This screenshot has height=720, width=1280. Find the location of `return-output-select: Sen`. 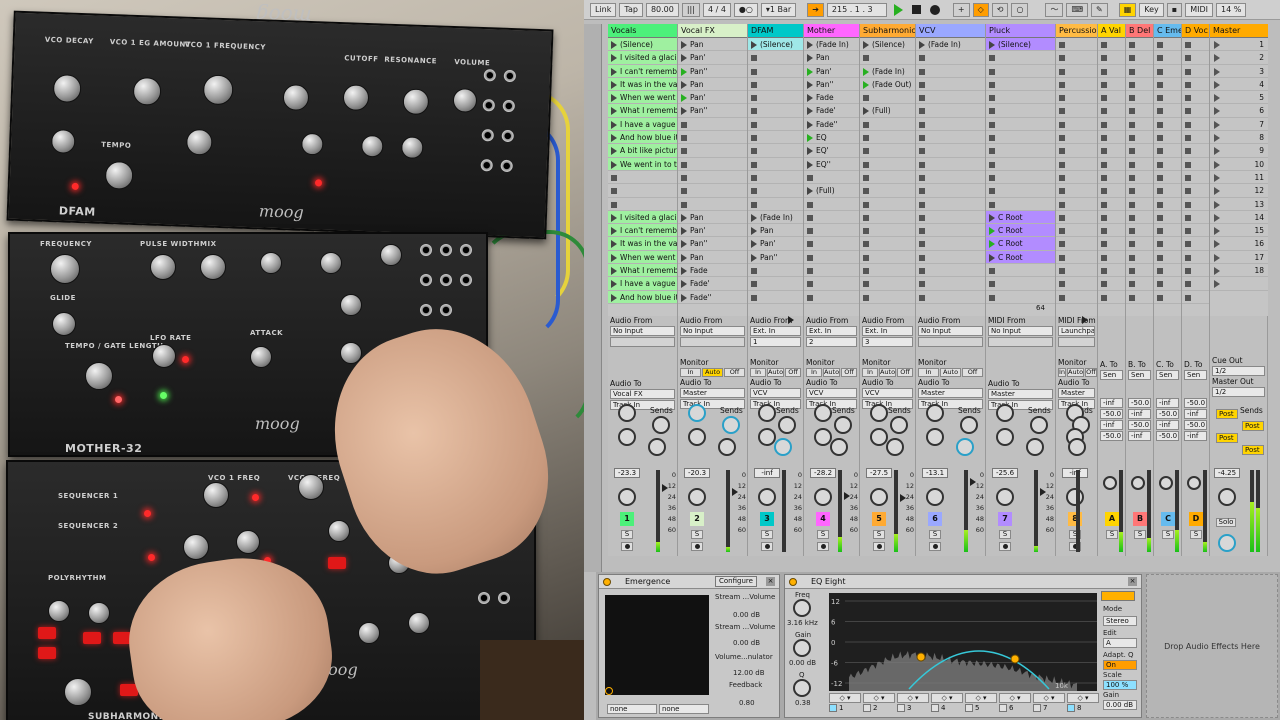

return-output-select: Sen is located at coordinates (1195, 375).